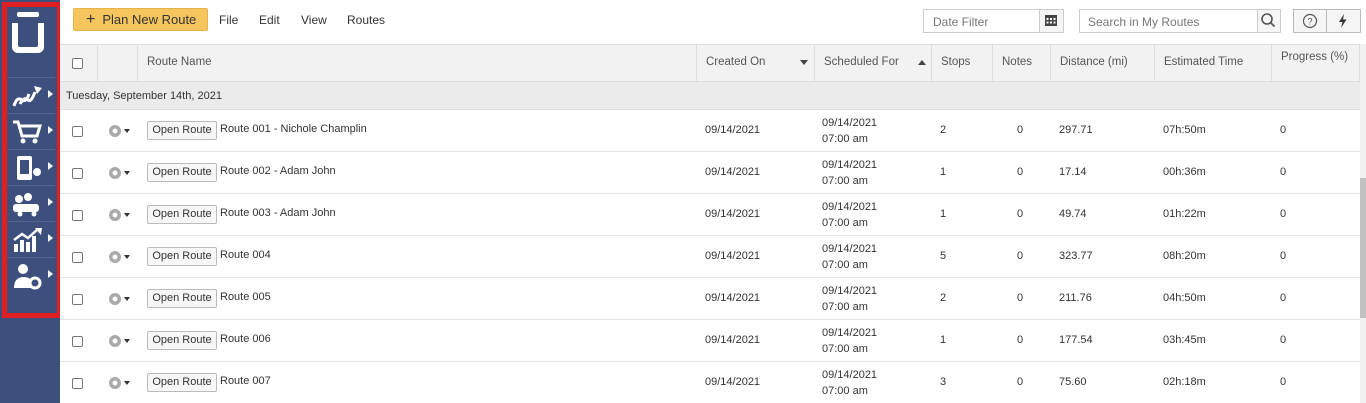  I want to click on group-header-date: Tuesday, September 14th, 2021, so click(710, 96).